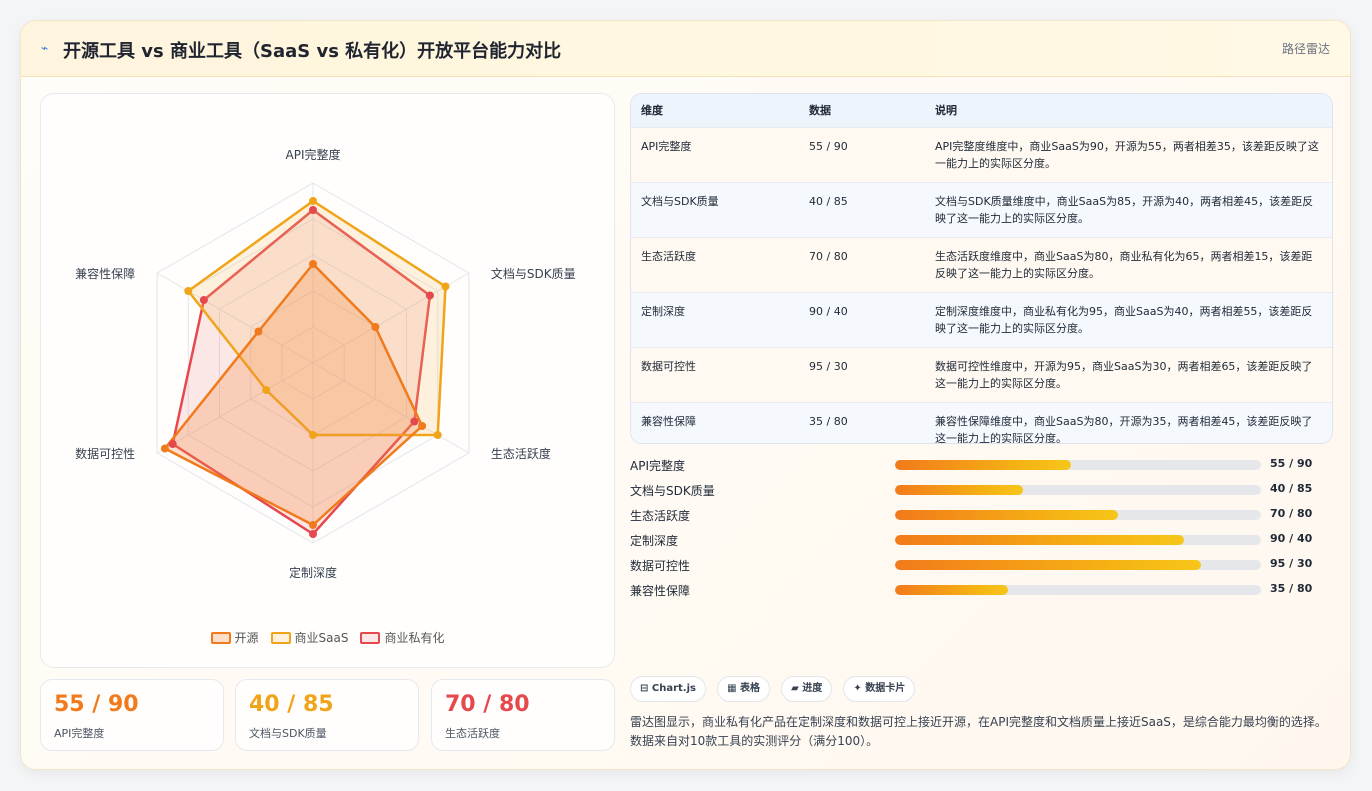  I want to click on progress-row: 数据可控性 95 / 30, so click(981, 566).